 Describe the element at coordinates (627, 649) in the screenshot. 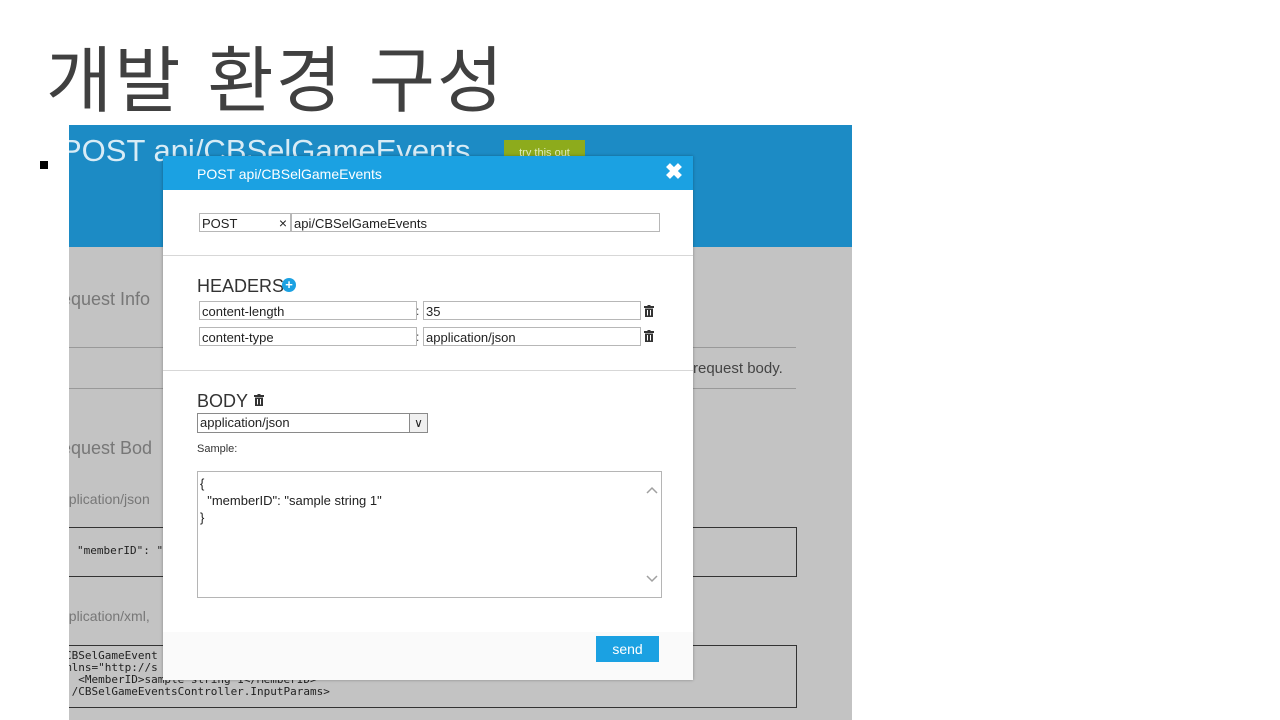

I see `send-button: send` at that location.